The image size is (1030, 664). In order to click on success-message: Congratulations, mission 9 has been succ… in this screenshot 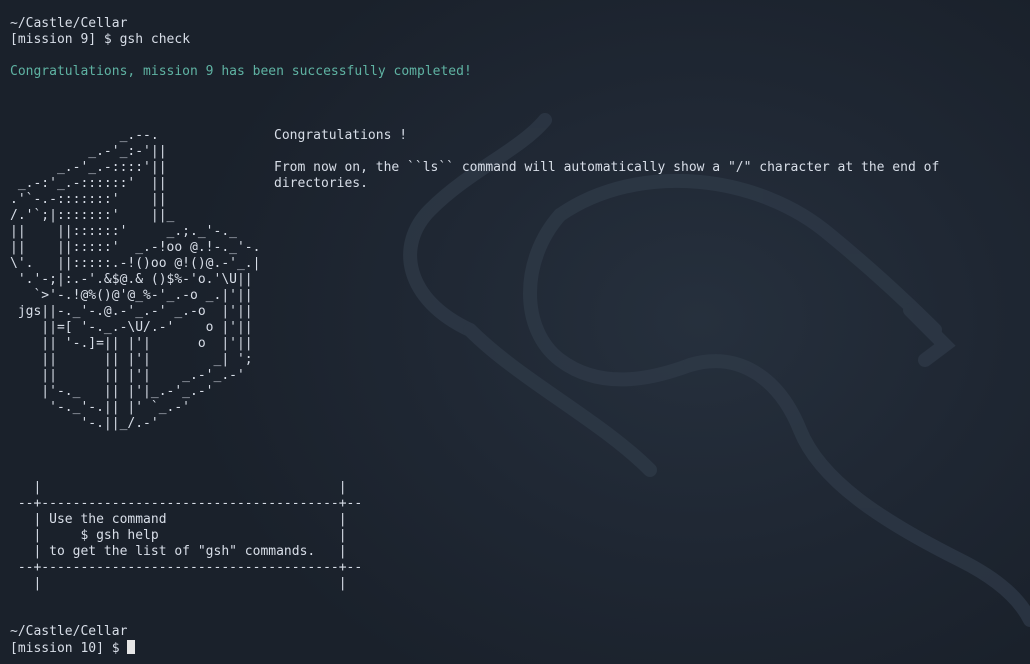, I will do `click(241, 71)`.